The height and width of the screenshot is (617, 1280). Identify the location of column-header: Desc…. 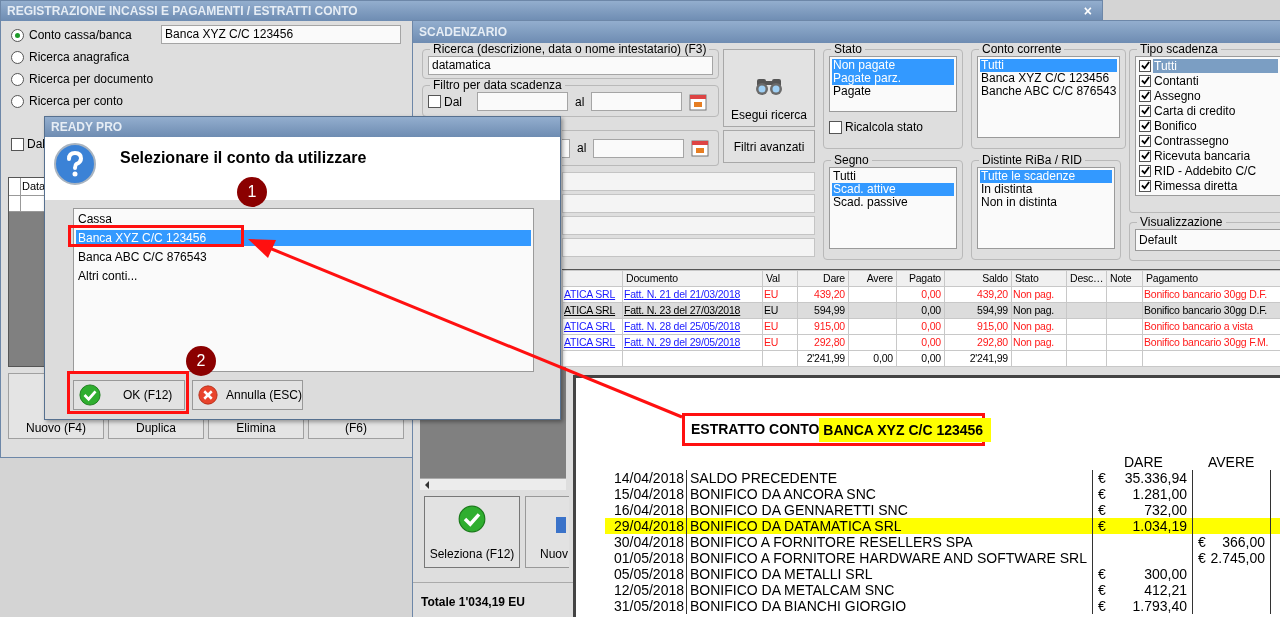
(1086, 278).